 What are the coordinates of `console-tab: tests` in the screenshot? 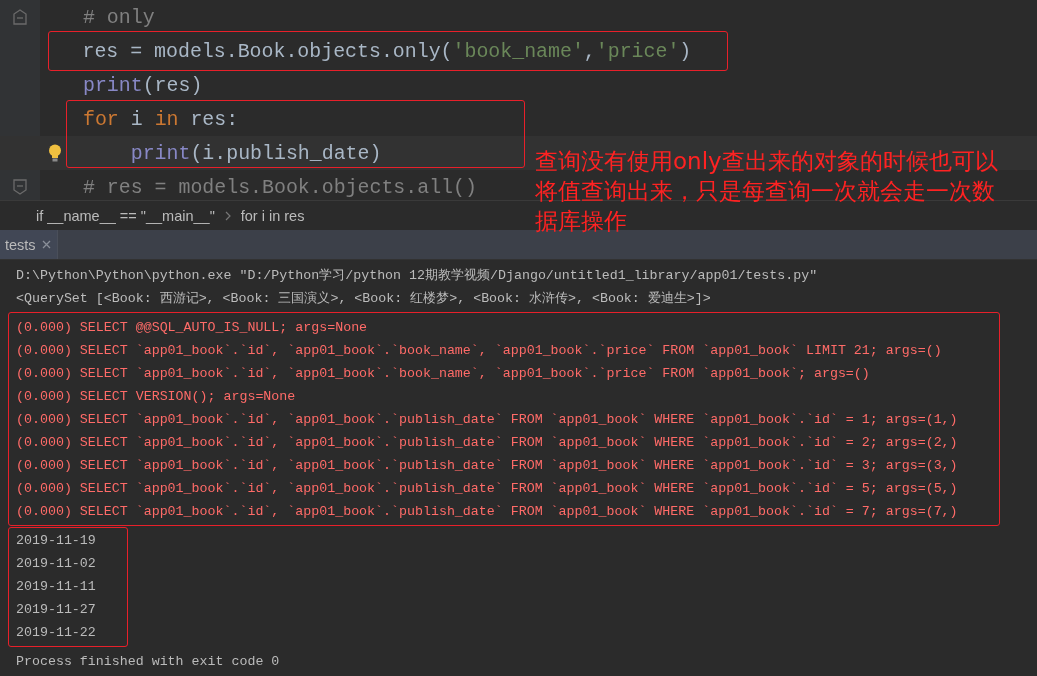 It's located at (29, 244).